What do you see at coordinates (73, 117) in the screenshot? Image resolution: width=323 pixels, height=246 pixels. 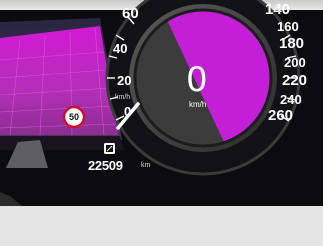 I see `speed-limit-value: 50` at bounding box center [73, 117].